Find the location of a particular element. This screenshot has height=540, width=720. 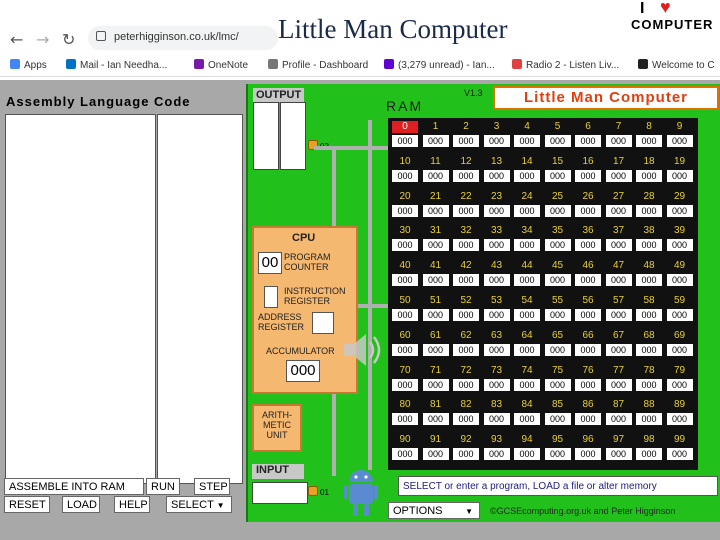

ram-cell-38: 38 000 is located at coordinates (649, 238).